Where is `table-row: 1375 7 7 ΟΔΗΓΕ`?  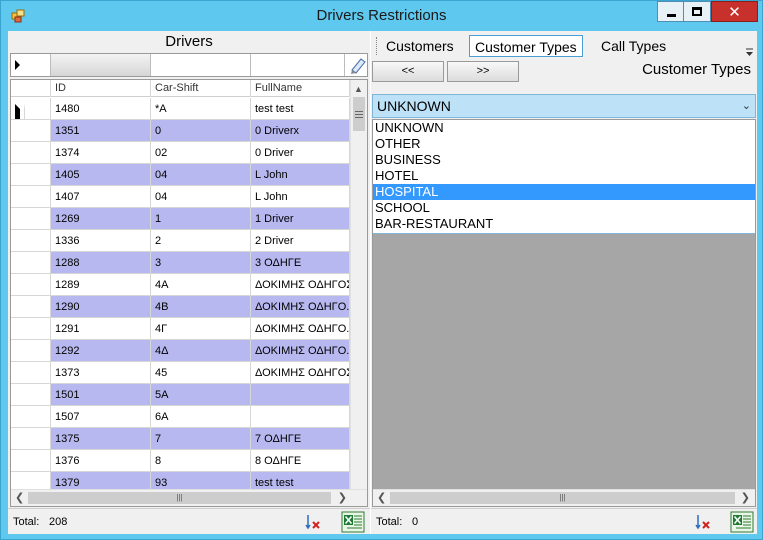 table-row: 1375 7 7 ΟΔΗΓΕ is located at coordinates (180, 439).